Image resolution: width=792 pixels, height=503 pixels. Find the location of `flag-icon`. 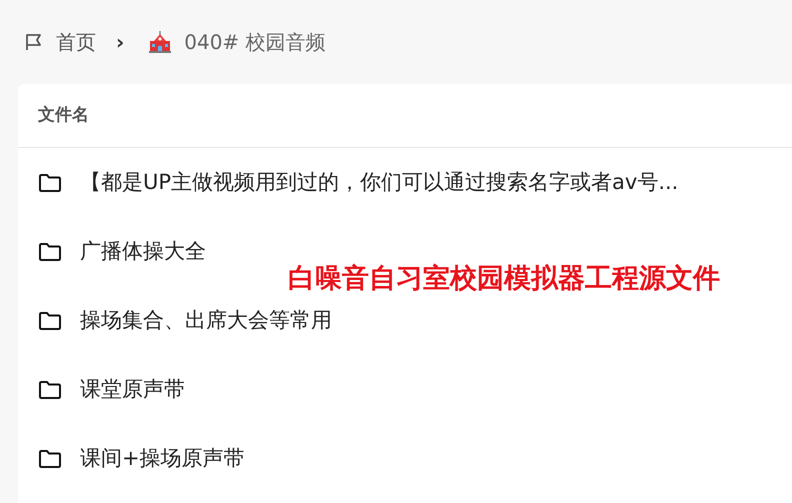

flag-icon is located at coordinates (34, 42).